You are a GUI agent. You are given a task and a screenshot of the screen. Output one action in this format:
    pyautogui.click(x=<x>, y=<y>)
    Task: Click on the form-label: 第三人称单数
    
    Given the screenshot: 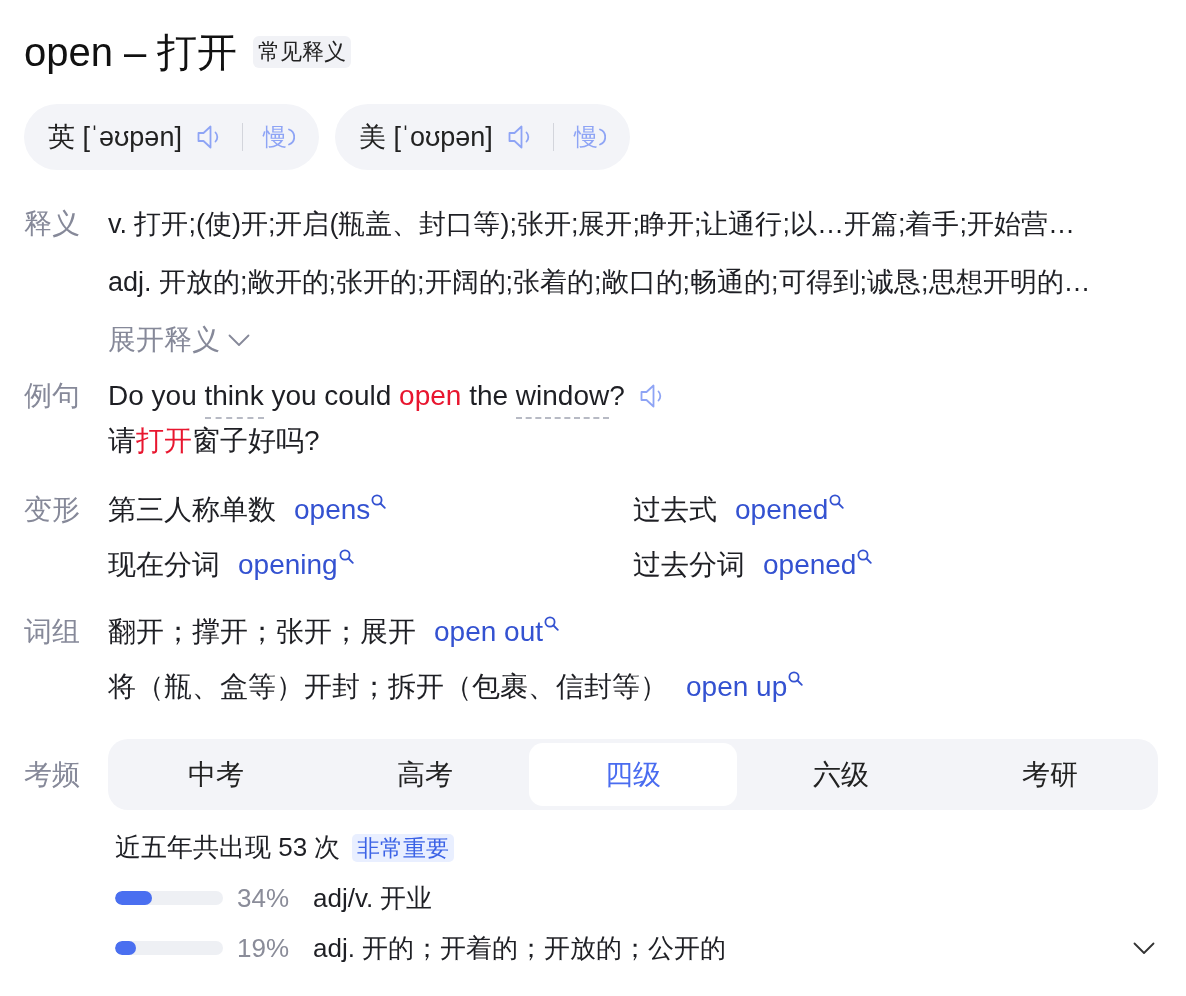 What is the action you would take?
    pyautogui.click(x=192, y=510)
    